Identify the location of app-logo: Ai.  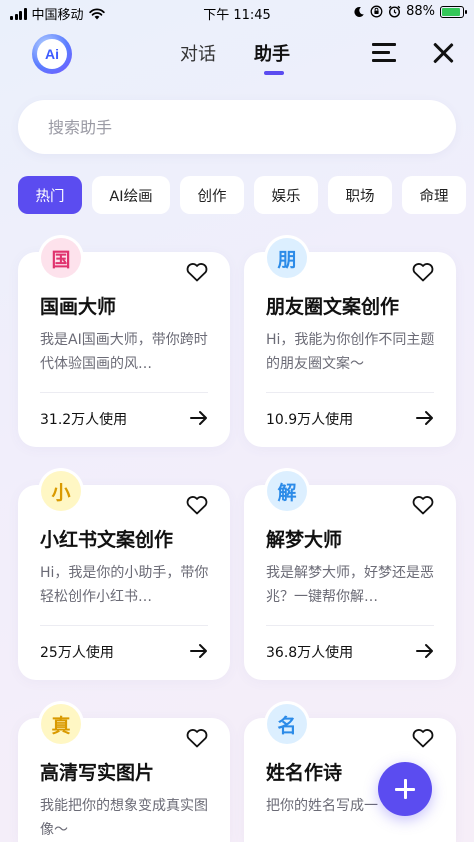
(52, 54).